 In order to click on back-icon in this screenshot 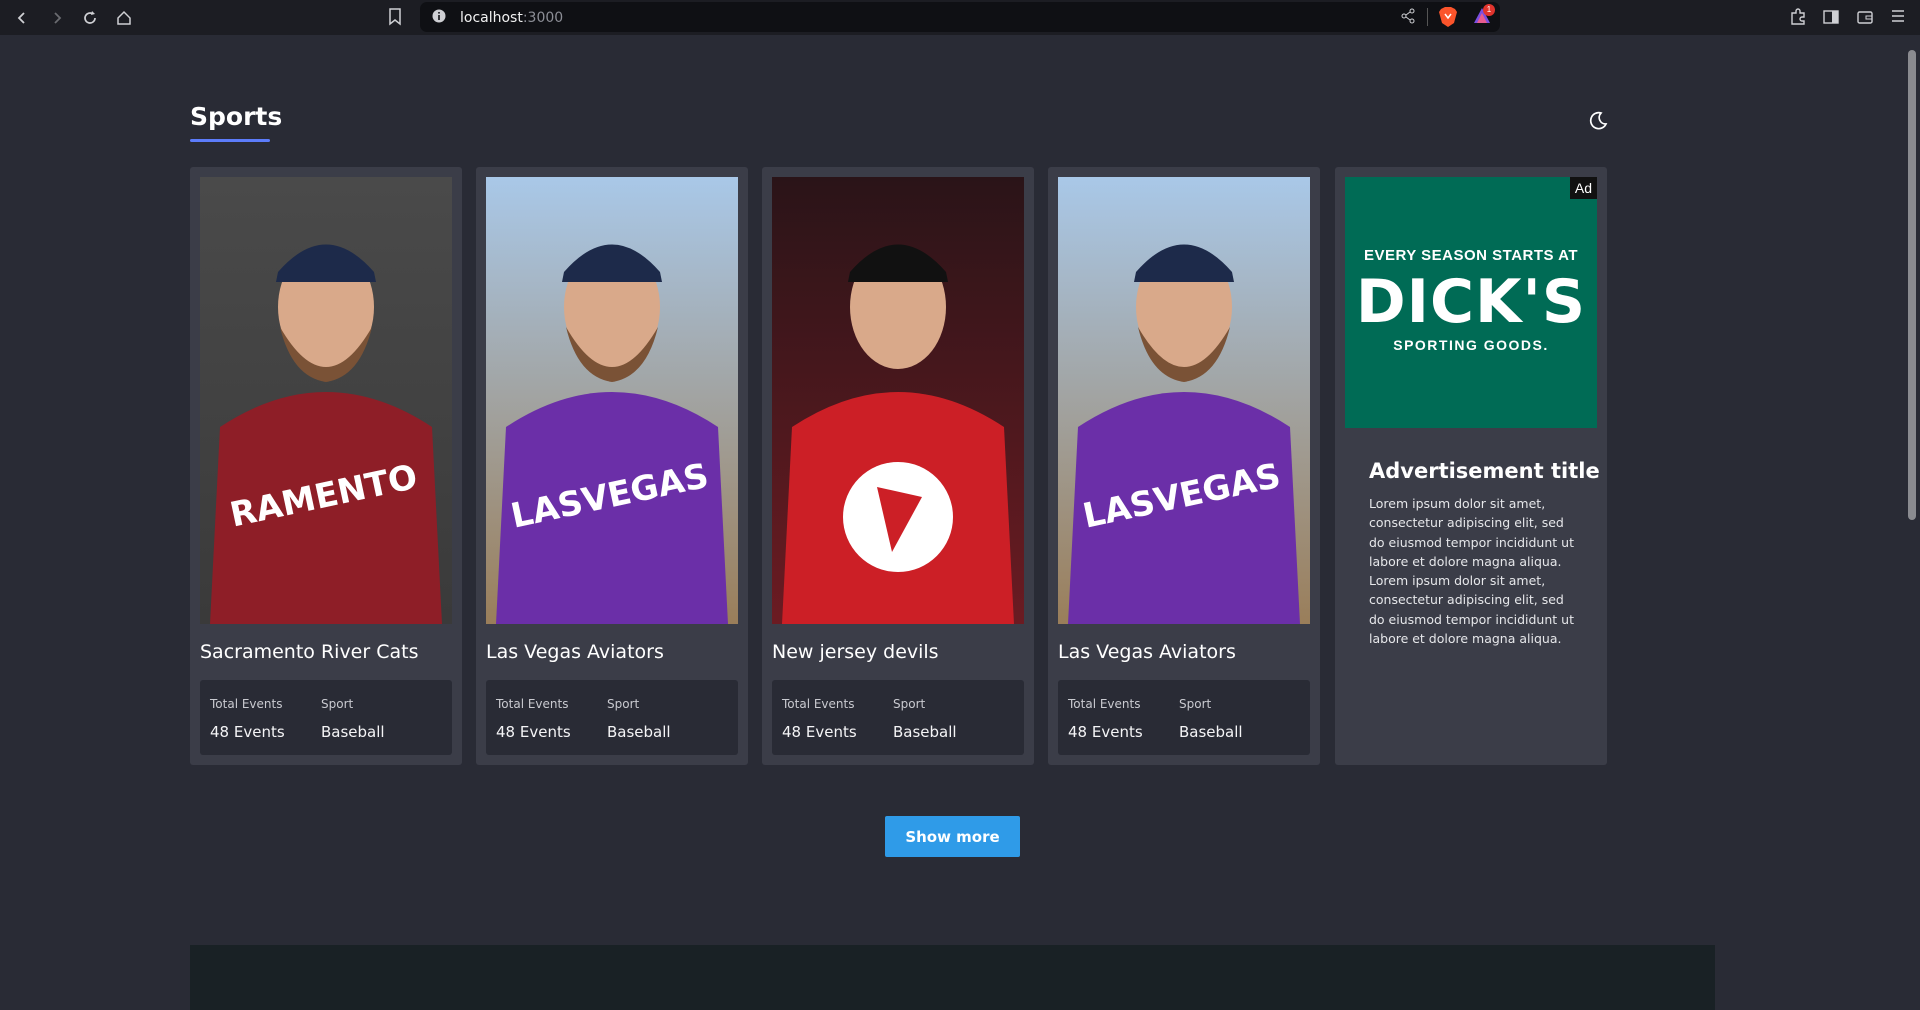, I will do `click(22, 18)`.